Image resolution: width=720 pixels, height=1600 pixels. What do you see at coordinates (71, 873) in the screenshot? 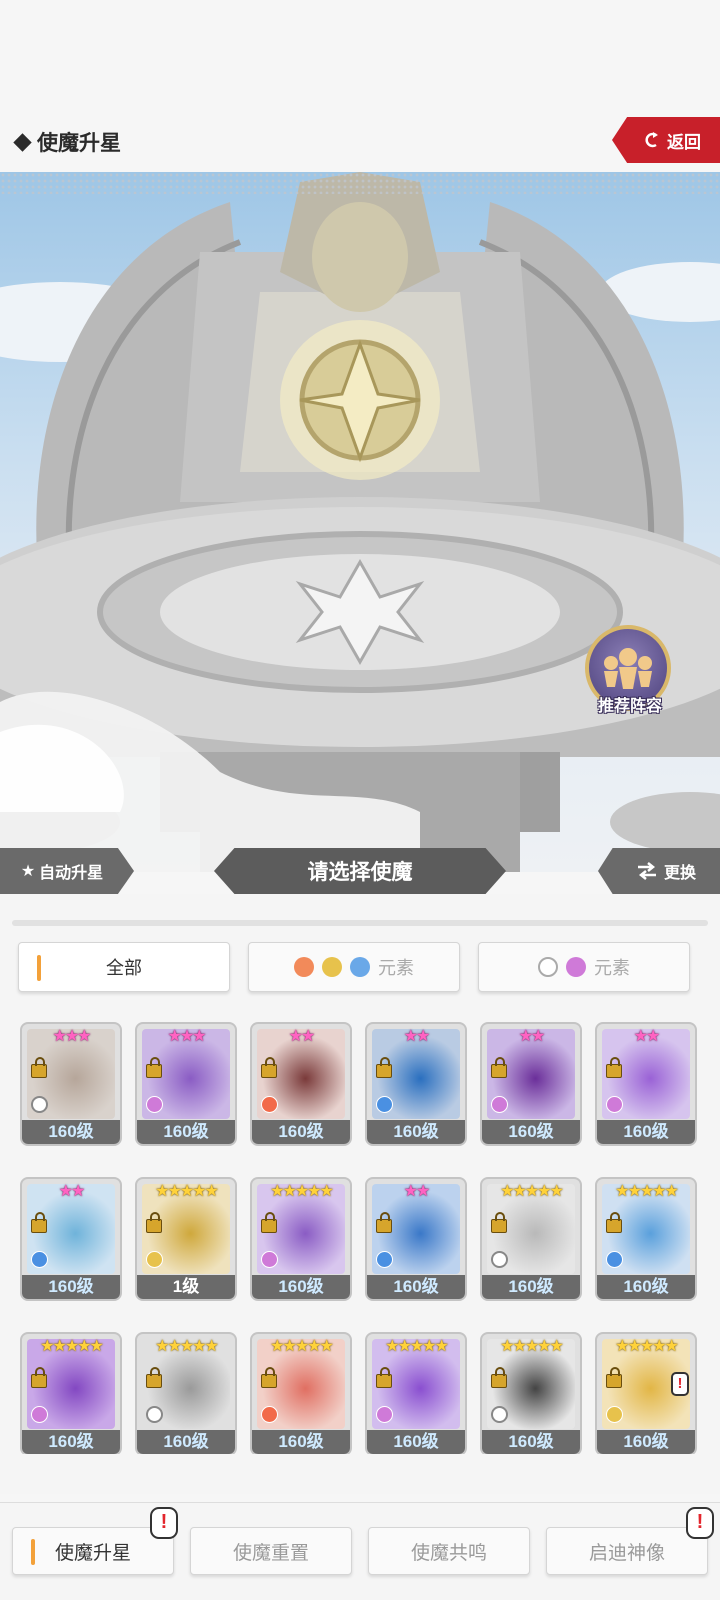
I see `auto-star-label: 自动升星` at bounding box center [71, 873].